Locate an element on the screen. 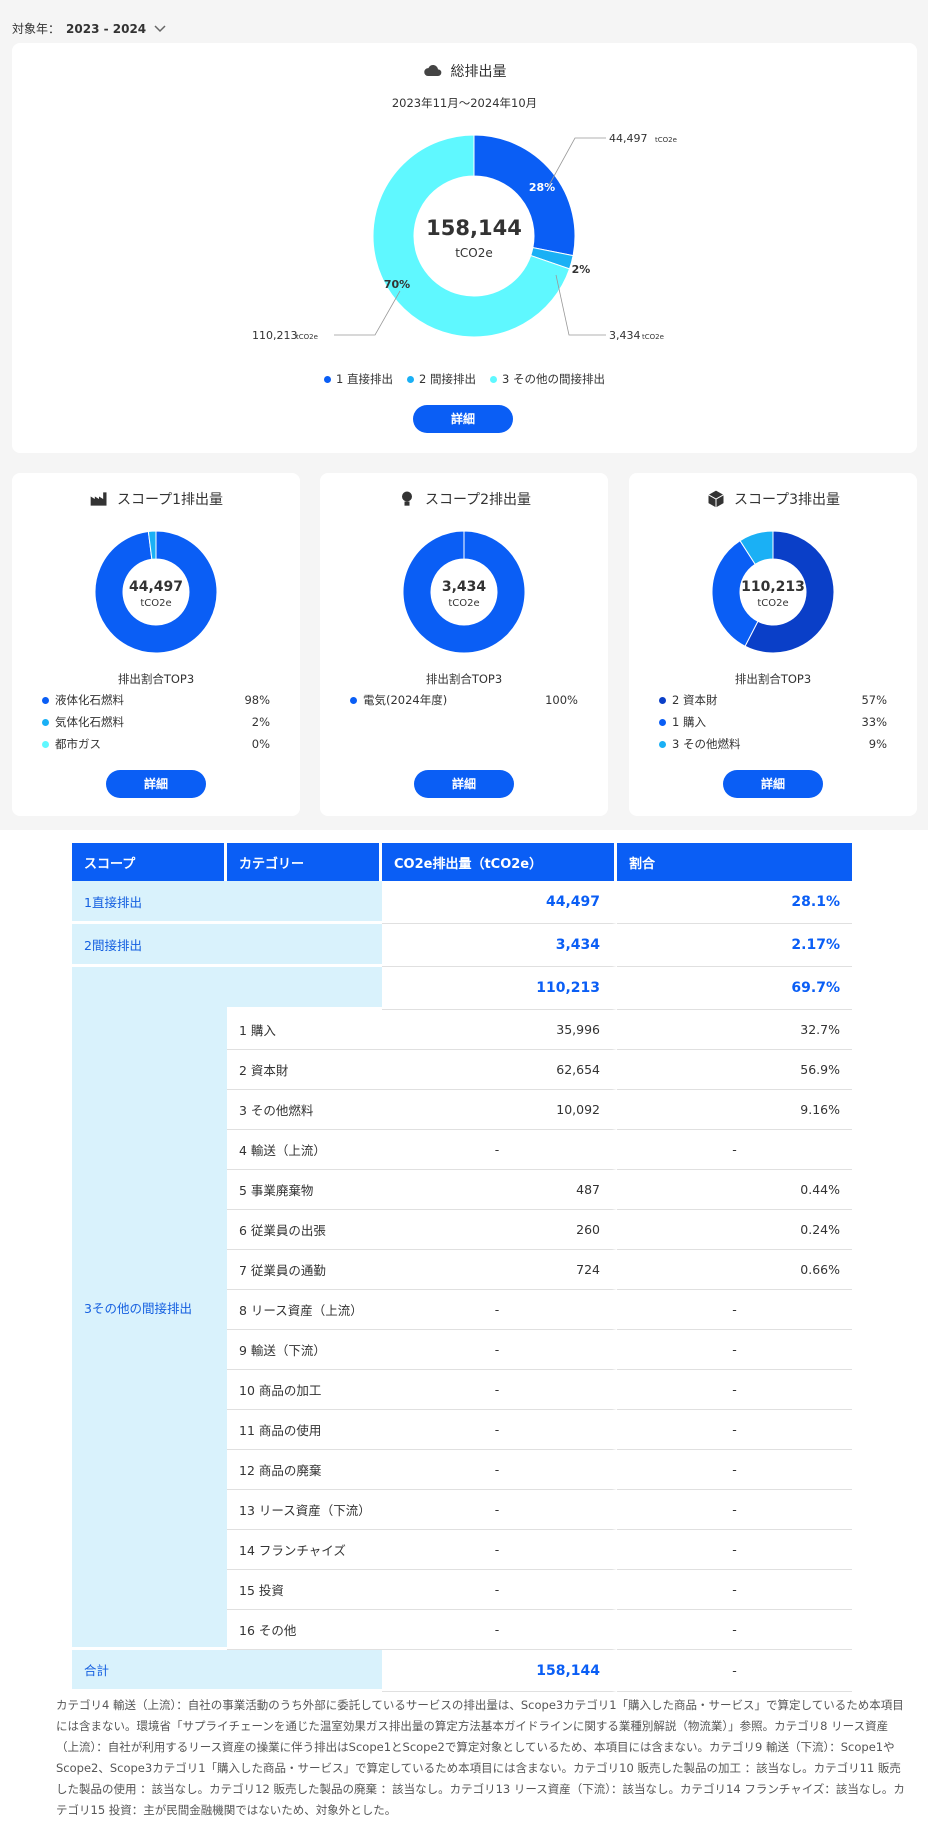 The image size is (928, 1835). value-callout: 3,434 is located at coordinates (625, 335).